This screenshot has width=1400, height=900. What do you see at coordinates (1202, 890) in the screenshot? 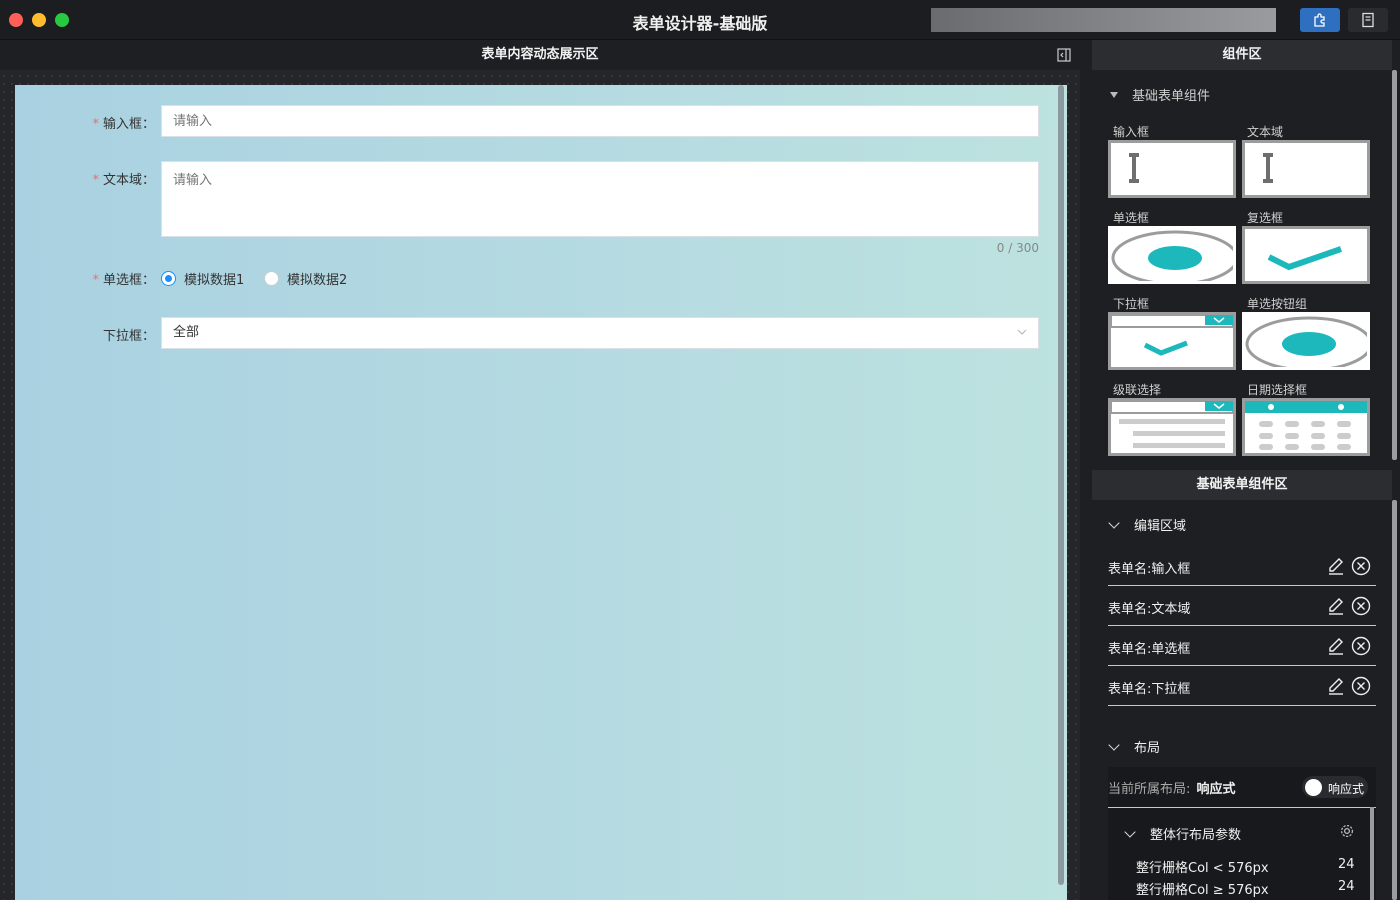
I see `param-label: 整行栅格Col ≥ 576px` at bounding box center [1202, 890].